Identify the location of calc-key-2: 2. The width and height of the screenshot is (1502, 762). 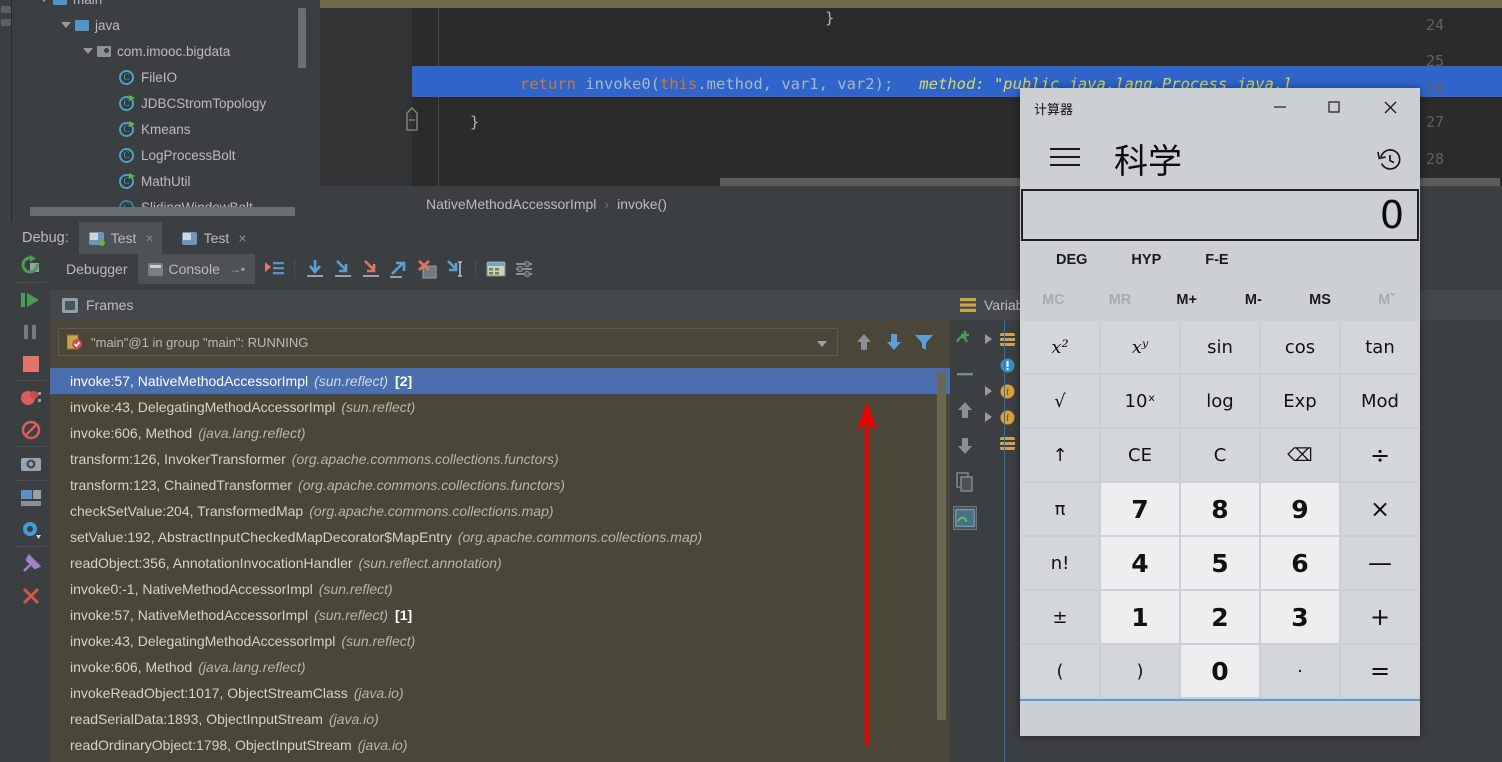
(1220, 617).